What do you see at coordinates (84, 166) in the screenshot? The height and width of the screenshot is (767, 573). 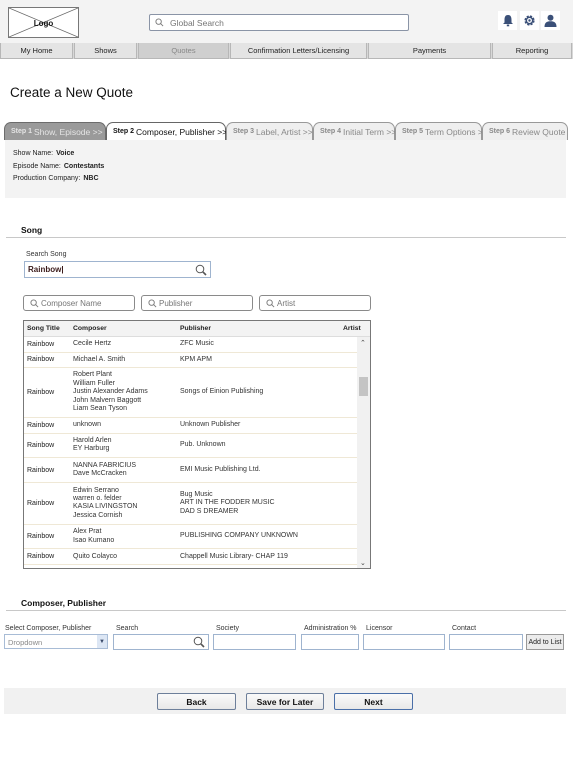 I see `episode-name-value: Contestants` at bounding box center [84, 166].